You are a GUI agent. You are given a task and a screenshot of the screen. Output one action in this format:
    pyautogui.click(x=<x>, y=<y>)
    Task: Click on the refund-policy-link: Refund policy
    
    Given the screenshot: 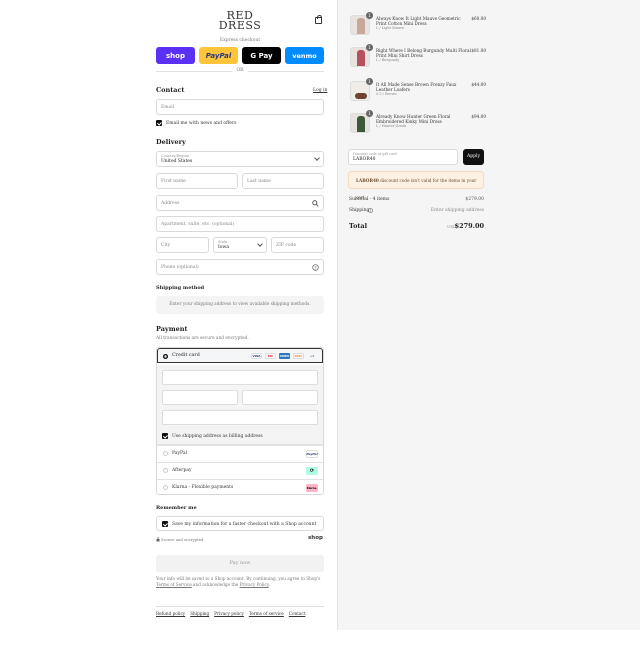 What is the action you would take?
    pyautogui.click(x=170, y=613)
    